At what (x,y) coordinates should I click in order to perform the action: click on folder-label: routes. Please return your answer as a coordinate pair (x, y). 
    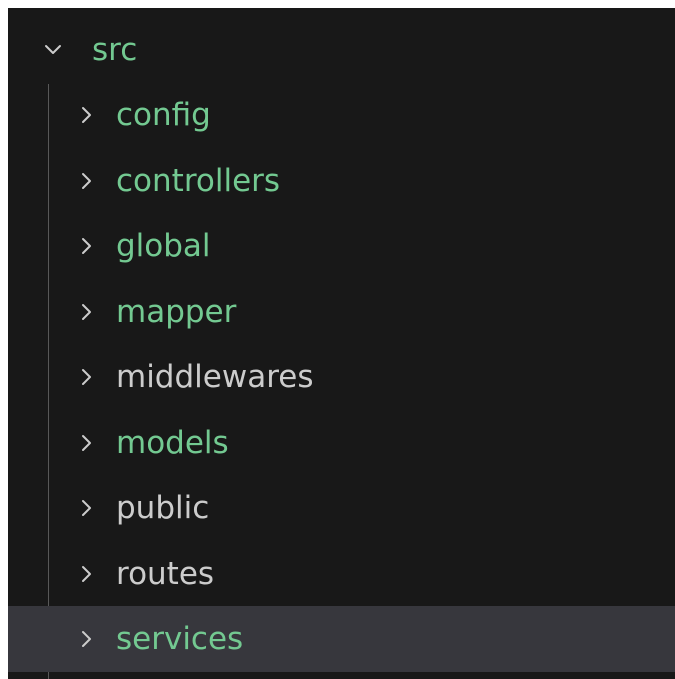
    Looking at the image, I should click on (165, 573).